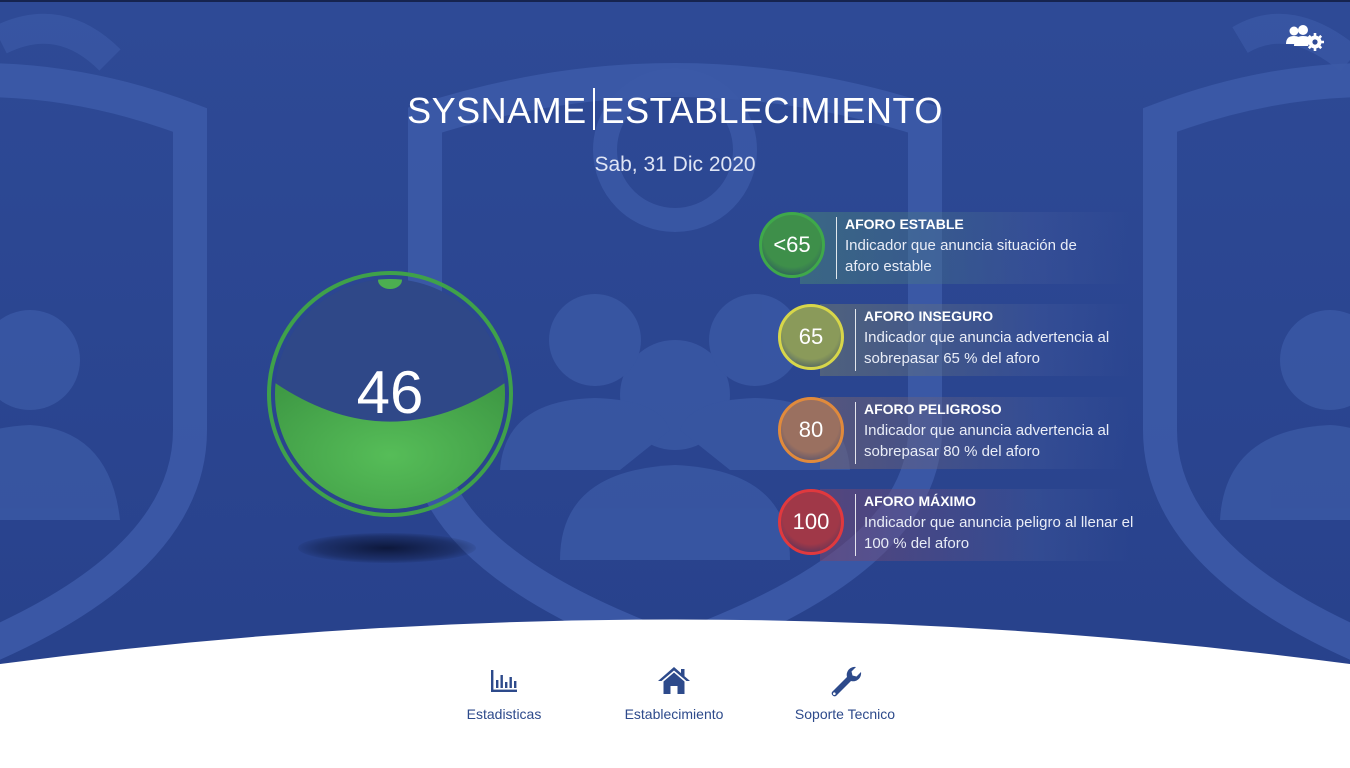  What do you see at coordinates (792, 245) in the screenshot?
I see `level-badge: <65` at bounding box center [792, 245].